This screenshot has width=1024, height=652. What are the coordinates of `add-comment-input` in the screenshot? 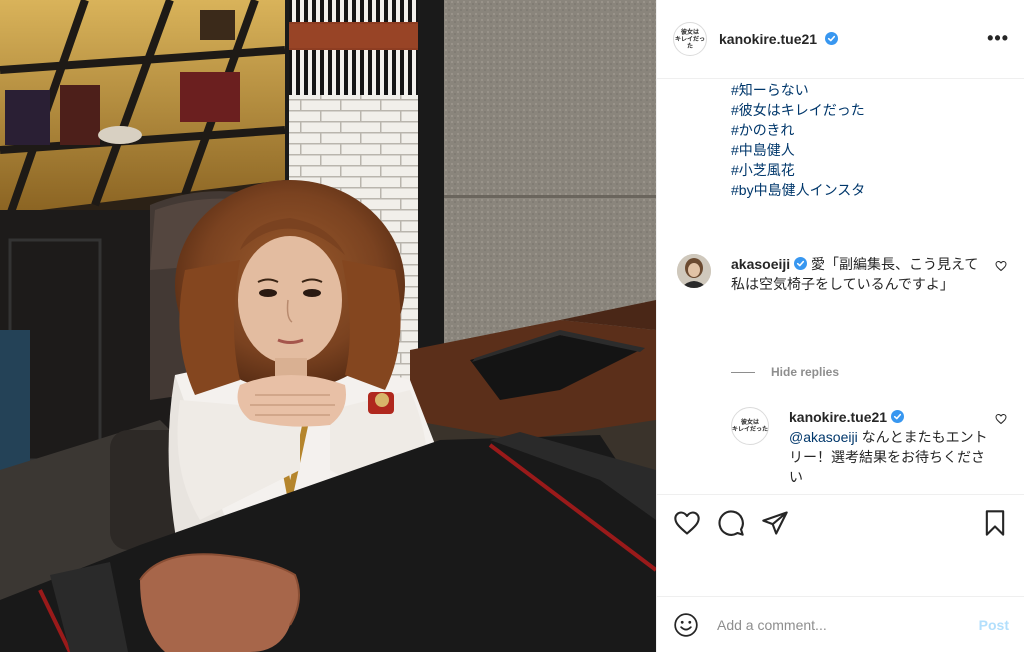 It's located at (844, 624).